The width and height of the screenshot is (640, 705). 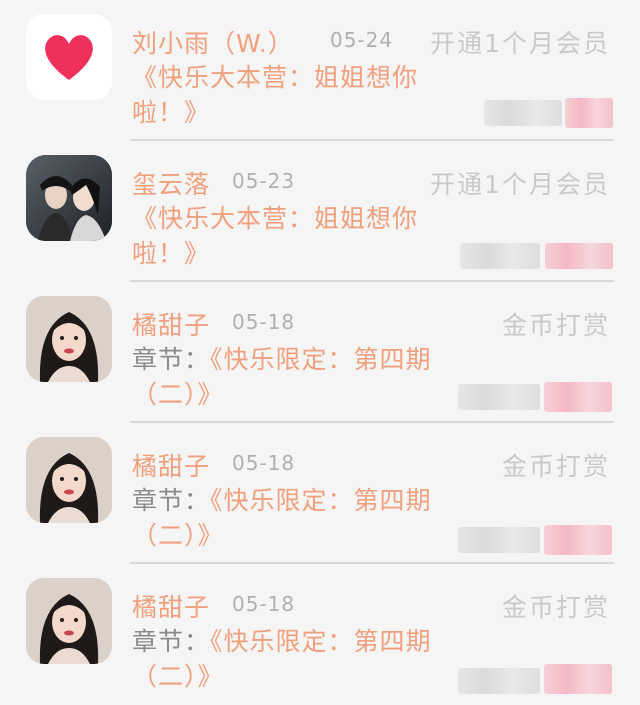 I want to click on user-name: 刘小雨（W.）, so click(x=213, y=42).